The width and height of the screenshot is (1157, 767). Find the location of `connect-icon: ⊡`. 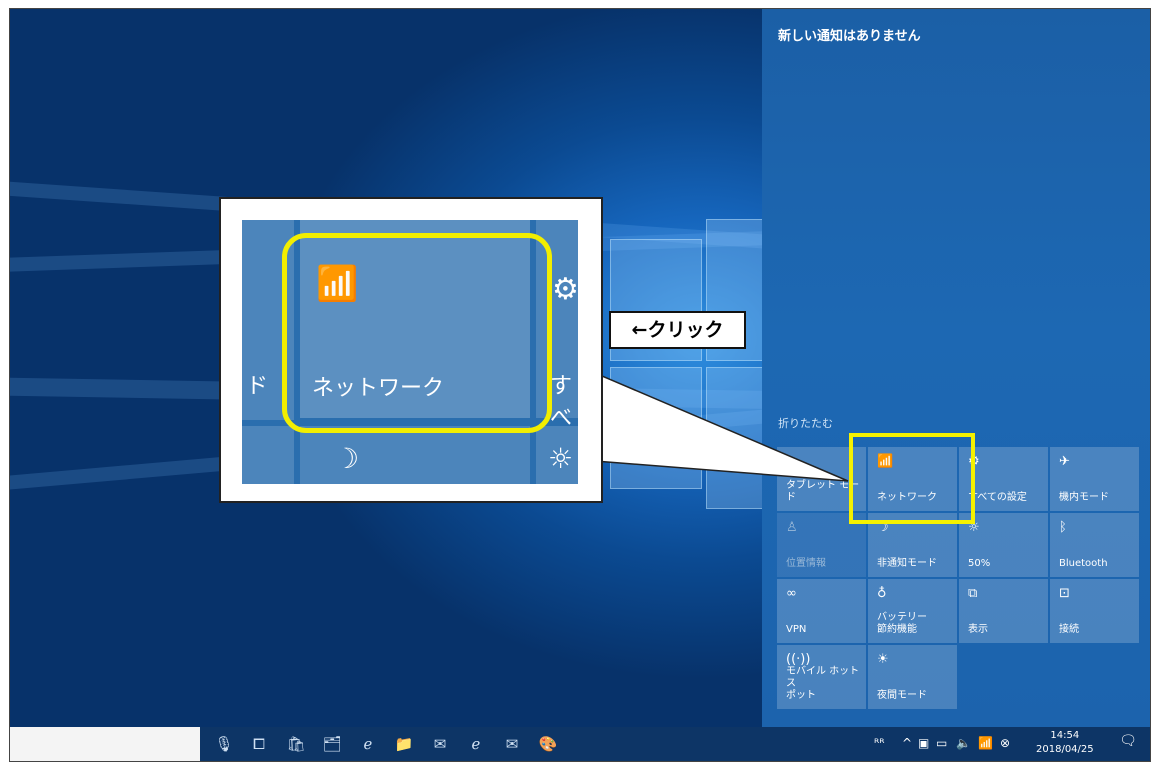

connect-icon: ⊡ is located at coordinates (1064, 593).